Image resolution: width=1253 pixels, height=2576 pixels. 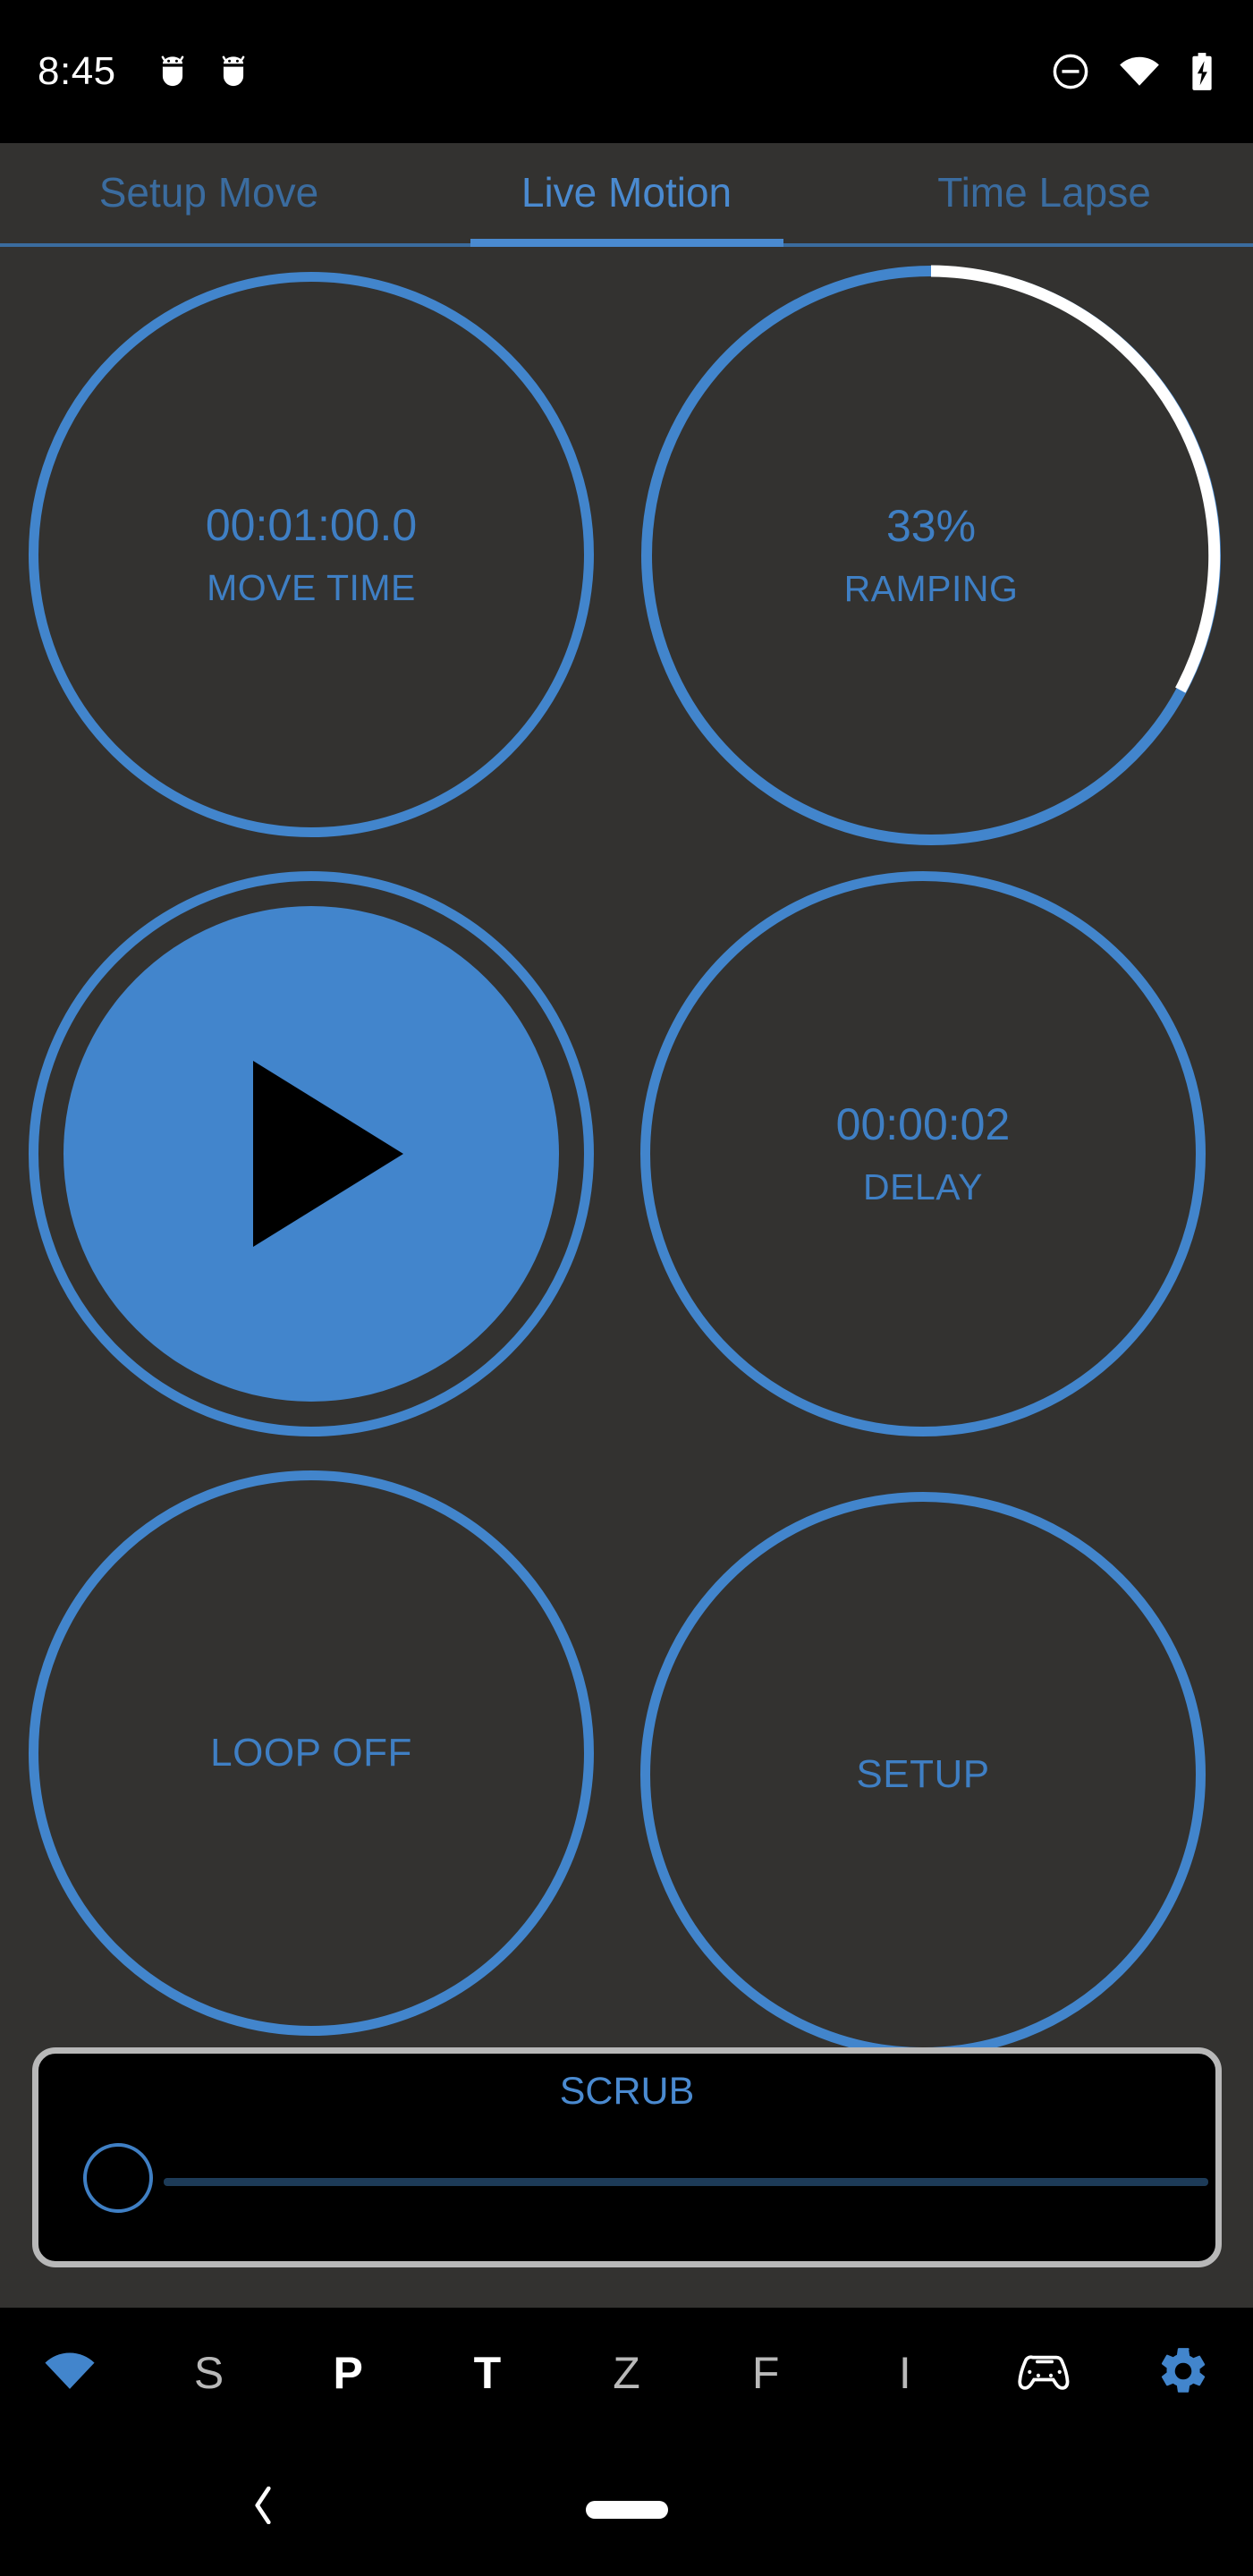 I want to click on nav-item-s: S, so click(x=209, y=2373).